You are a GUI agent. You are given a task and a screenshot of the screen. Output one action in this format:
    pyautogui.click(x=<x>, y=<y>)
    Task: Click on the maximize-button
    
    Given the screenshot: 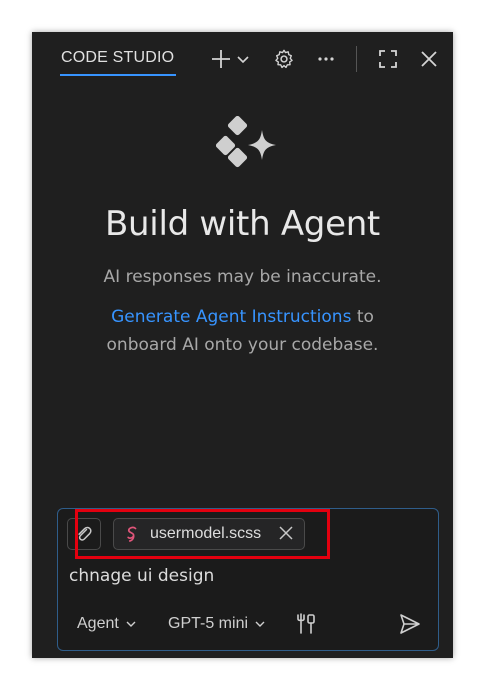 What is the action you would take?
    pyautogui.click(x=388, y=59)
    